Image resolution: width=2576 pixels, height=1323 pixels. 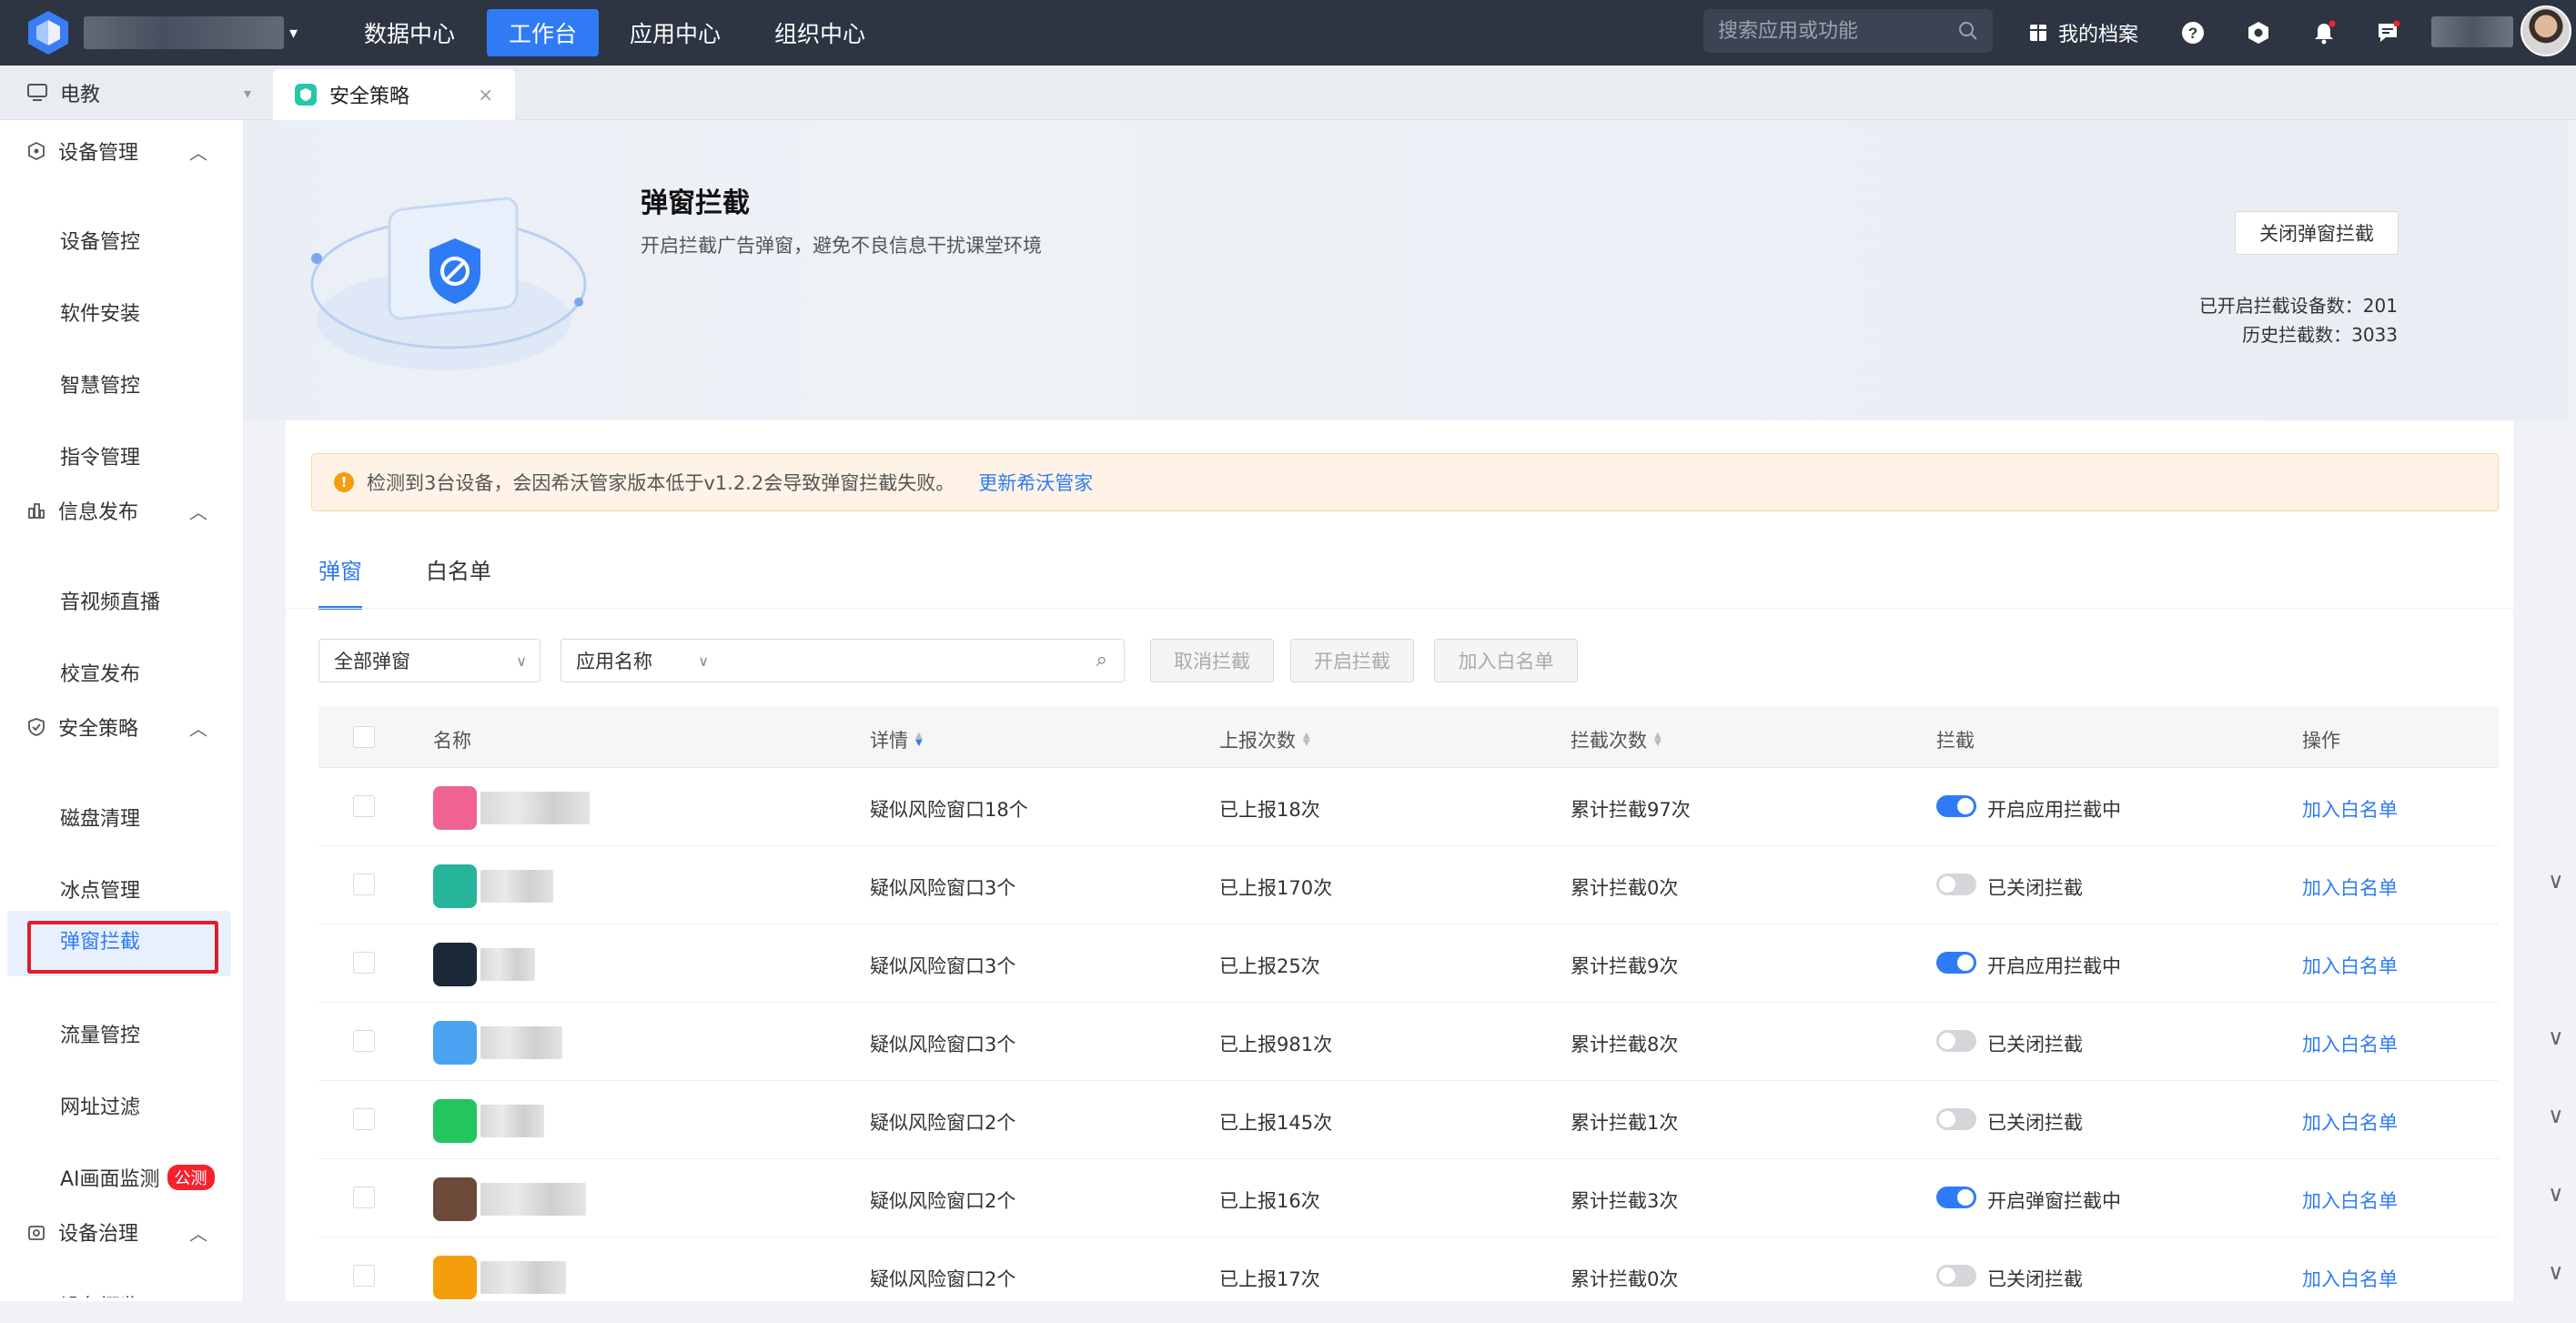 What do you see at coordinates (2324, 32) in the screenshot?
I see `notification-bell-icon` at bounding box center [2324, 32].